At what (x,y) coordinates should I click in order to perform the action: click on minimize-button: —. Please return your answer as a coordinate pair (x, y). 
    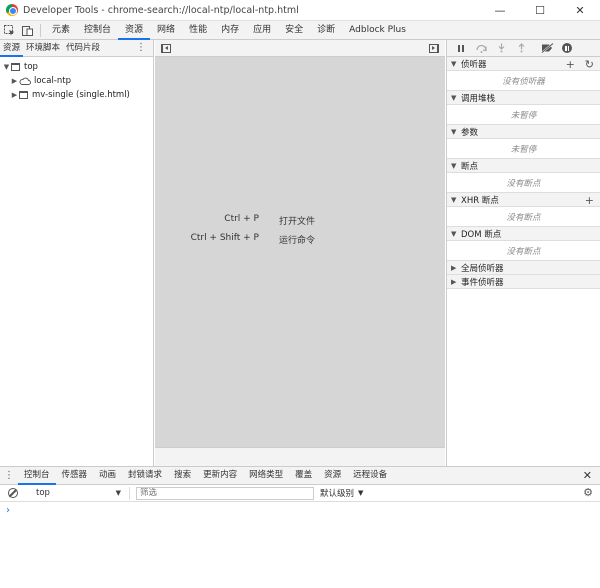
    Looking at the image, I should click on (500, 10).